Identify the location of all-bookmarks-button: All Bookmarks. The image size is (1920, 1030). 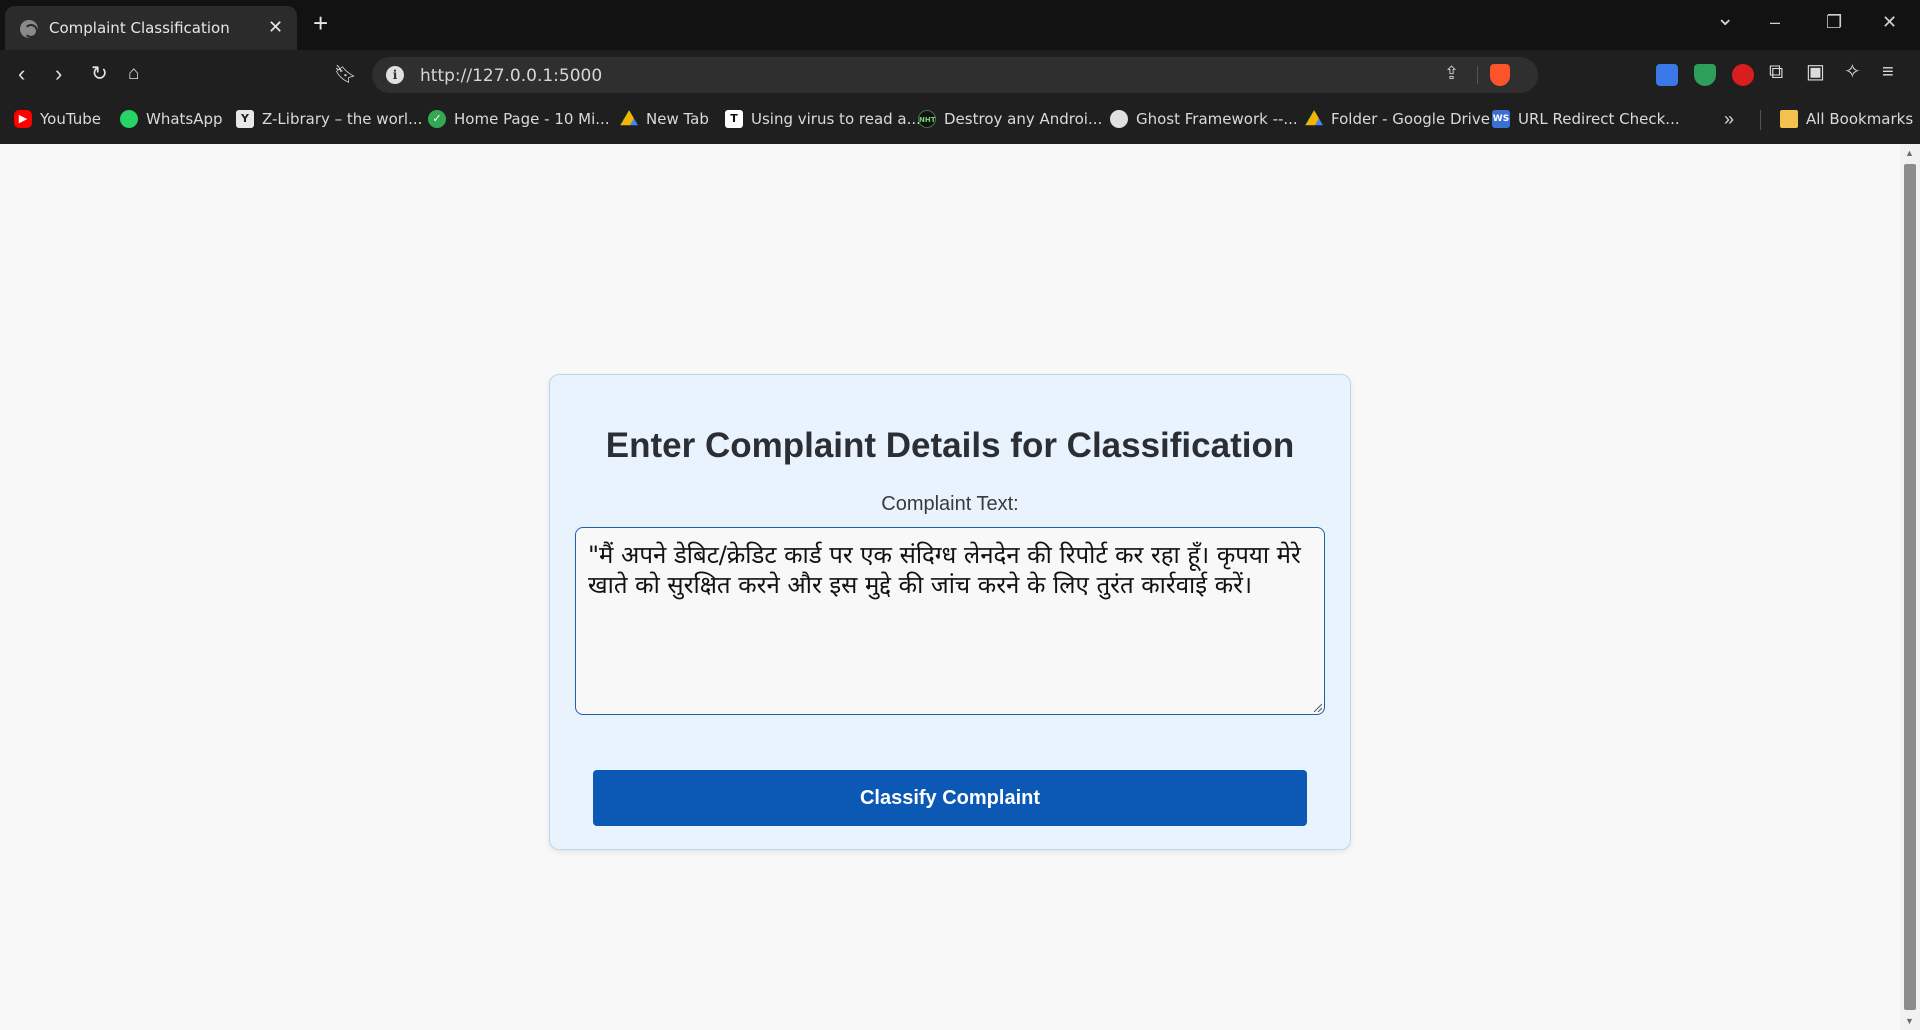
(1846, 119).